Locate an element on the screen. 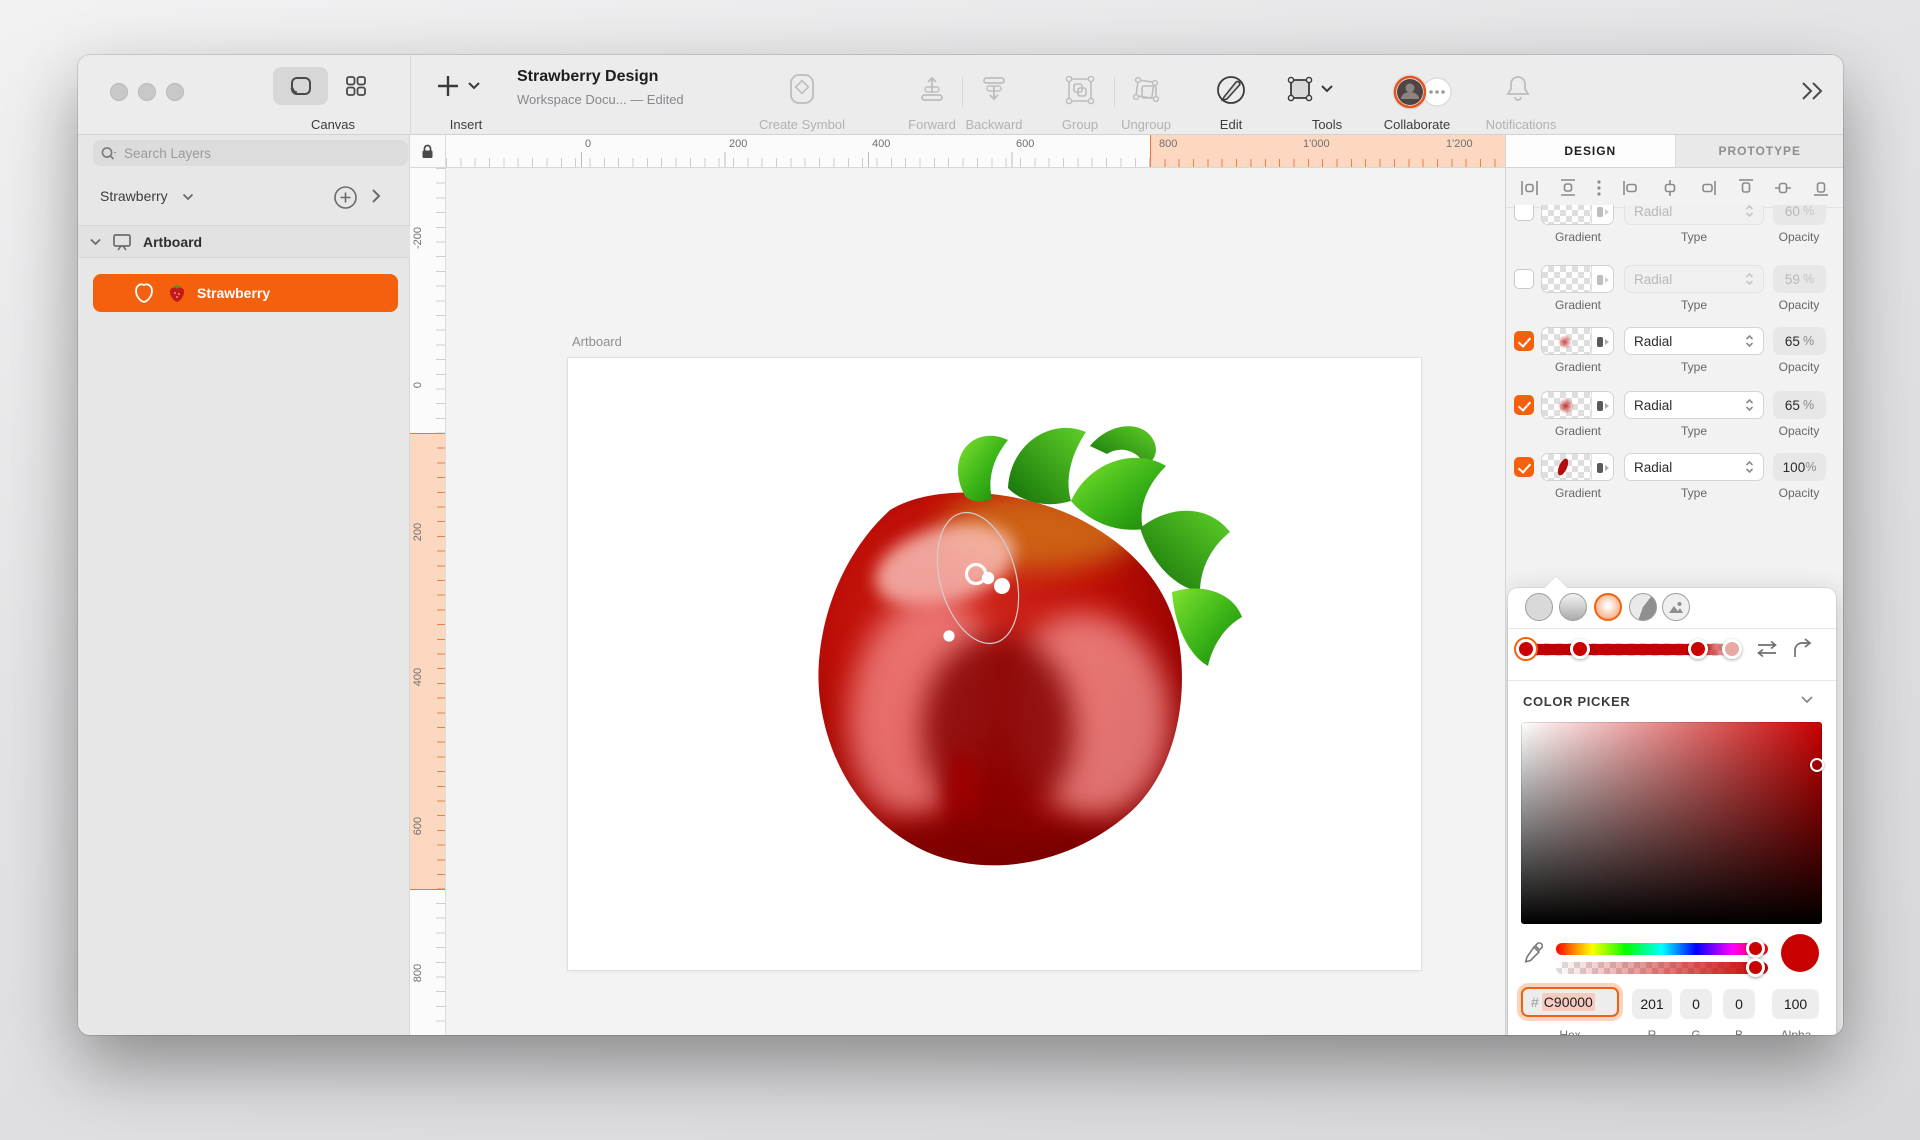  layer-row-strawberry: Strawberry is located at coordinates (245, 293).